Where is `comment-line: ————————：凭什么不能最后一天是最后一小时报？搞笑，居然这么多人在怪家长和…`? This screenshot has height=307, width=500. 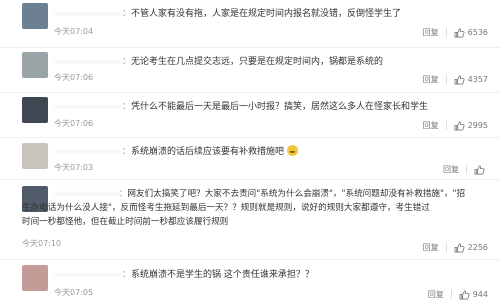
comment-line: ————————：凭什么不能最后一天是最后一小时报？搞笑，居然这么多人在怪家长和… is located at coordinates (241, 107).